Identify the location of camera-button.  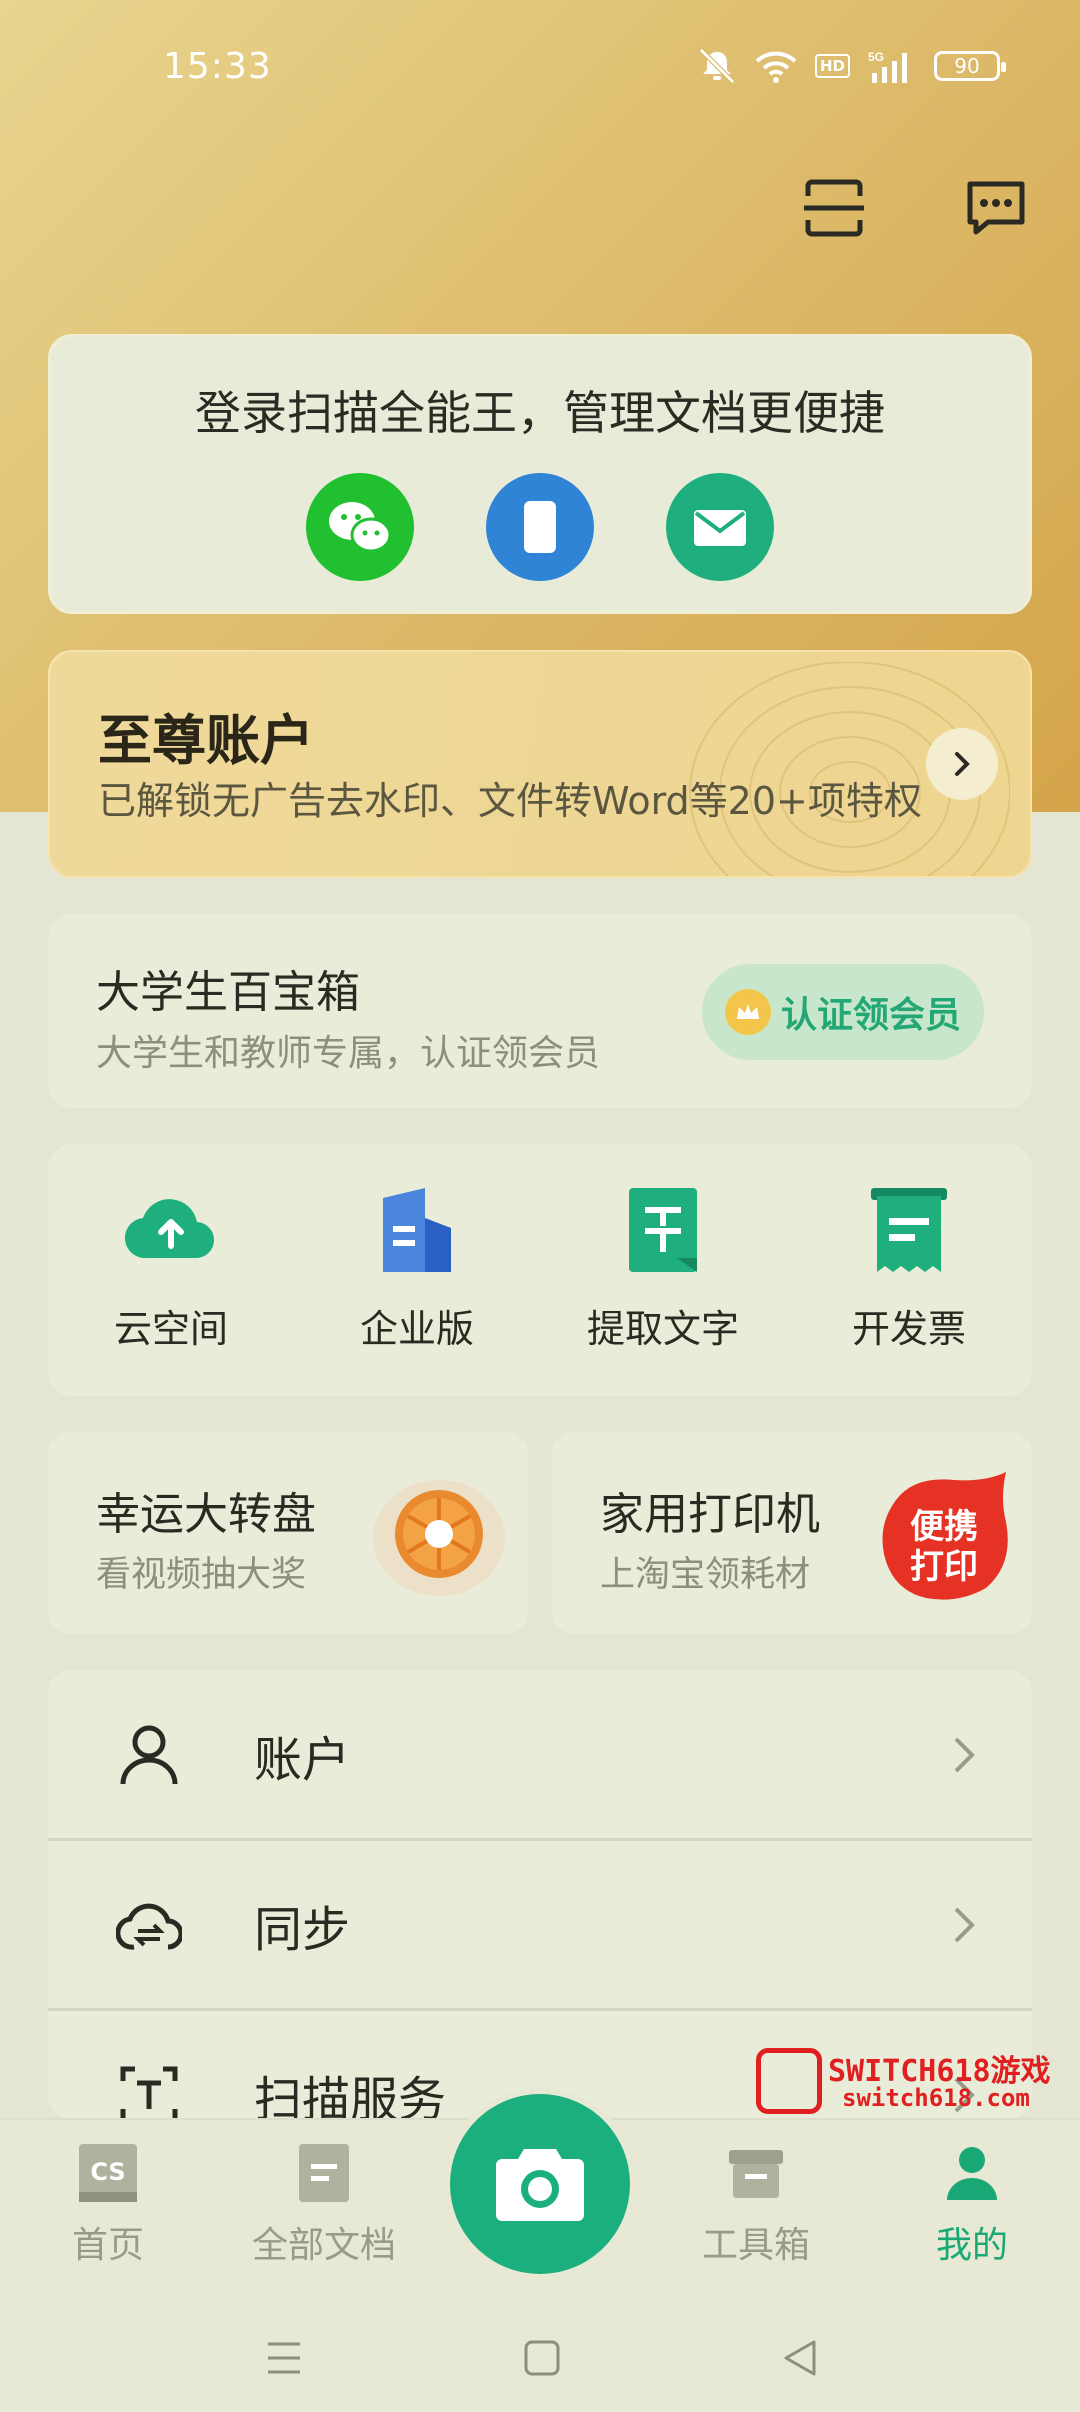
(540, 2184).